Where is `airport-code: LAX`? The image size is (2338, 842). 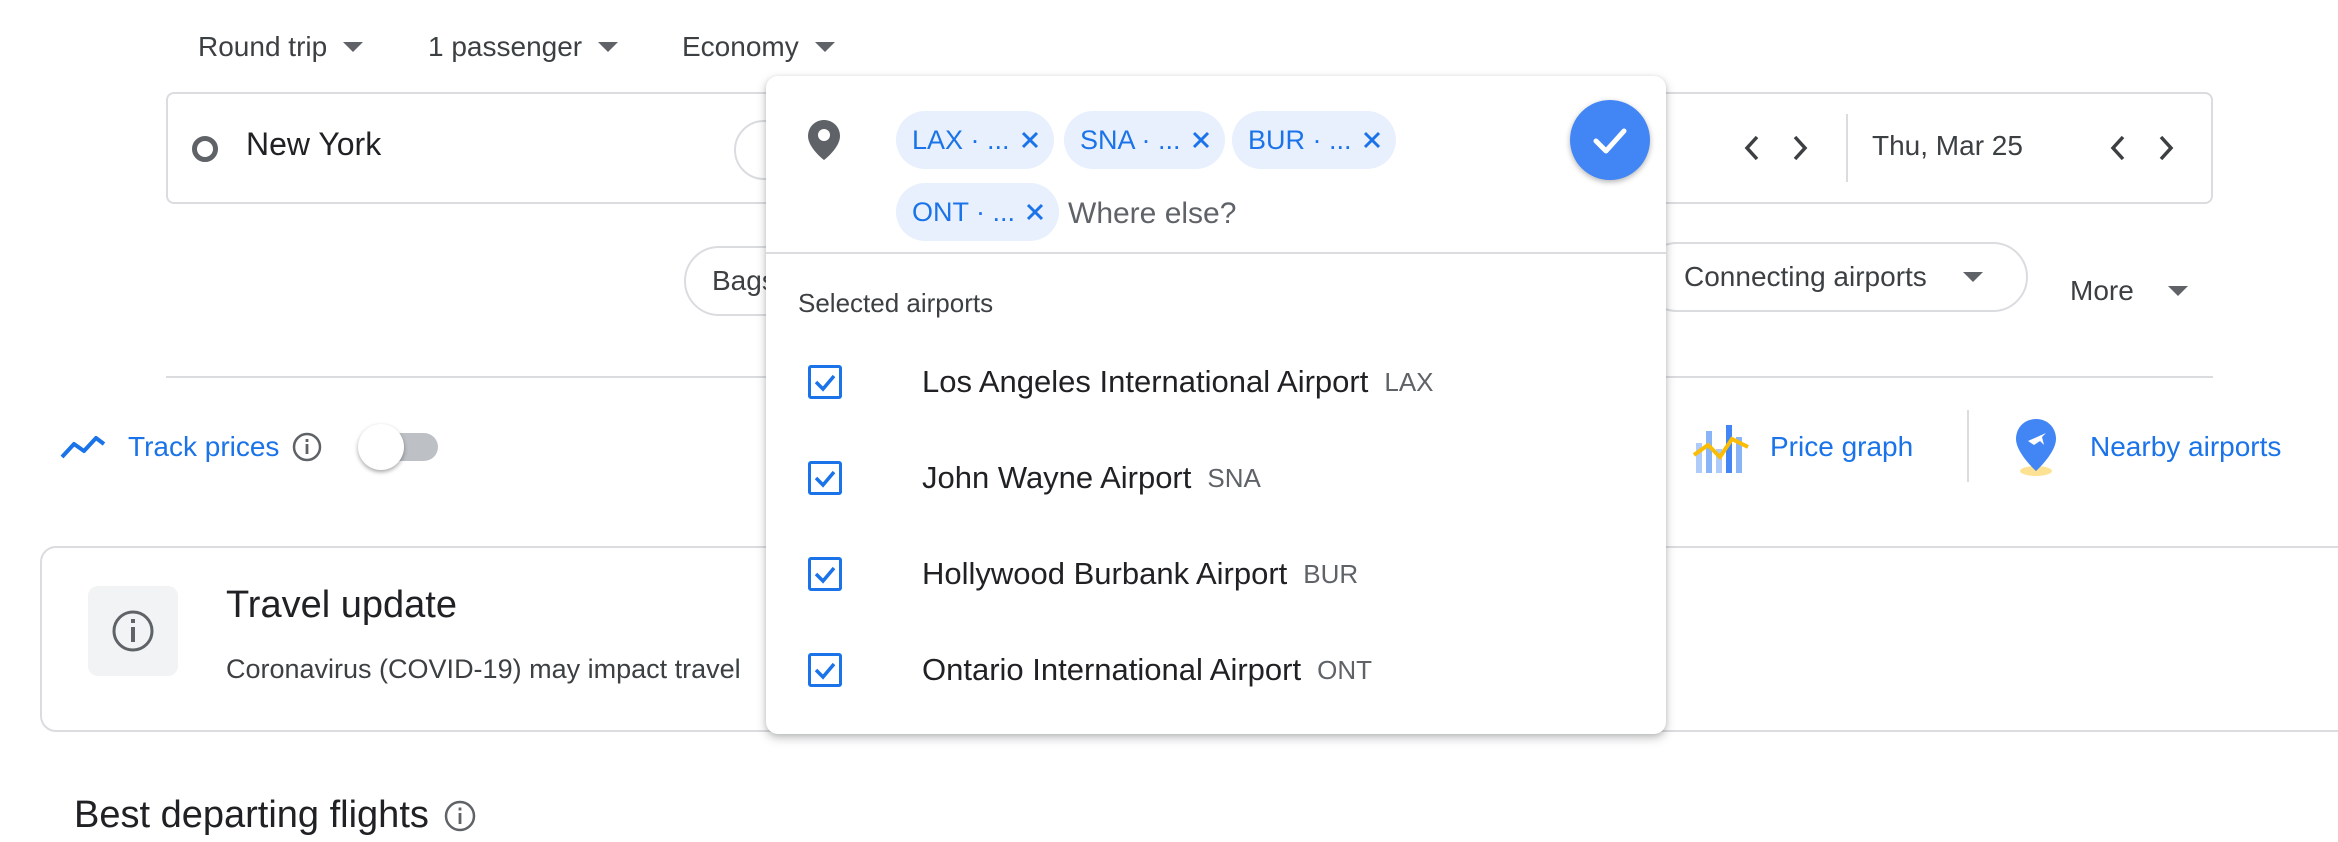 airport-code: LAX is located at coordinates (1409, 381).